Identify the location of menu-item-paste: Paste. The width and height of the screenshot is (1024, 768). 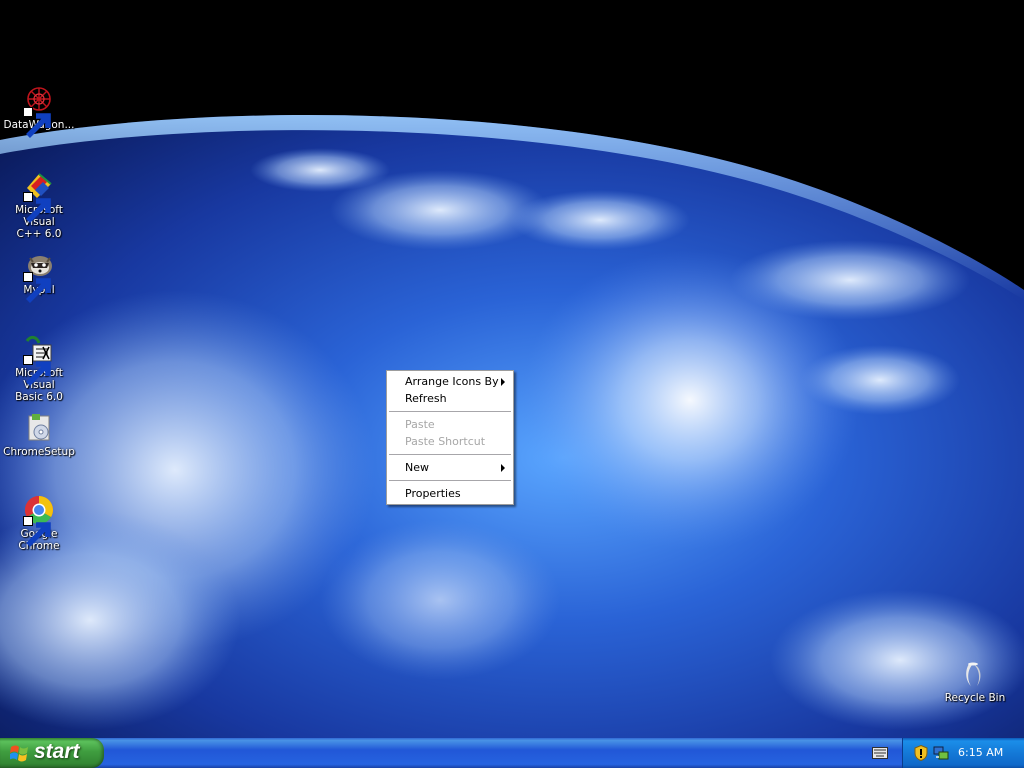
(450, 424).